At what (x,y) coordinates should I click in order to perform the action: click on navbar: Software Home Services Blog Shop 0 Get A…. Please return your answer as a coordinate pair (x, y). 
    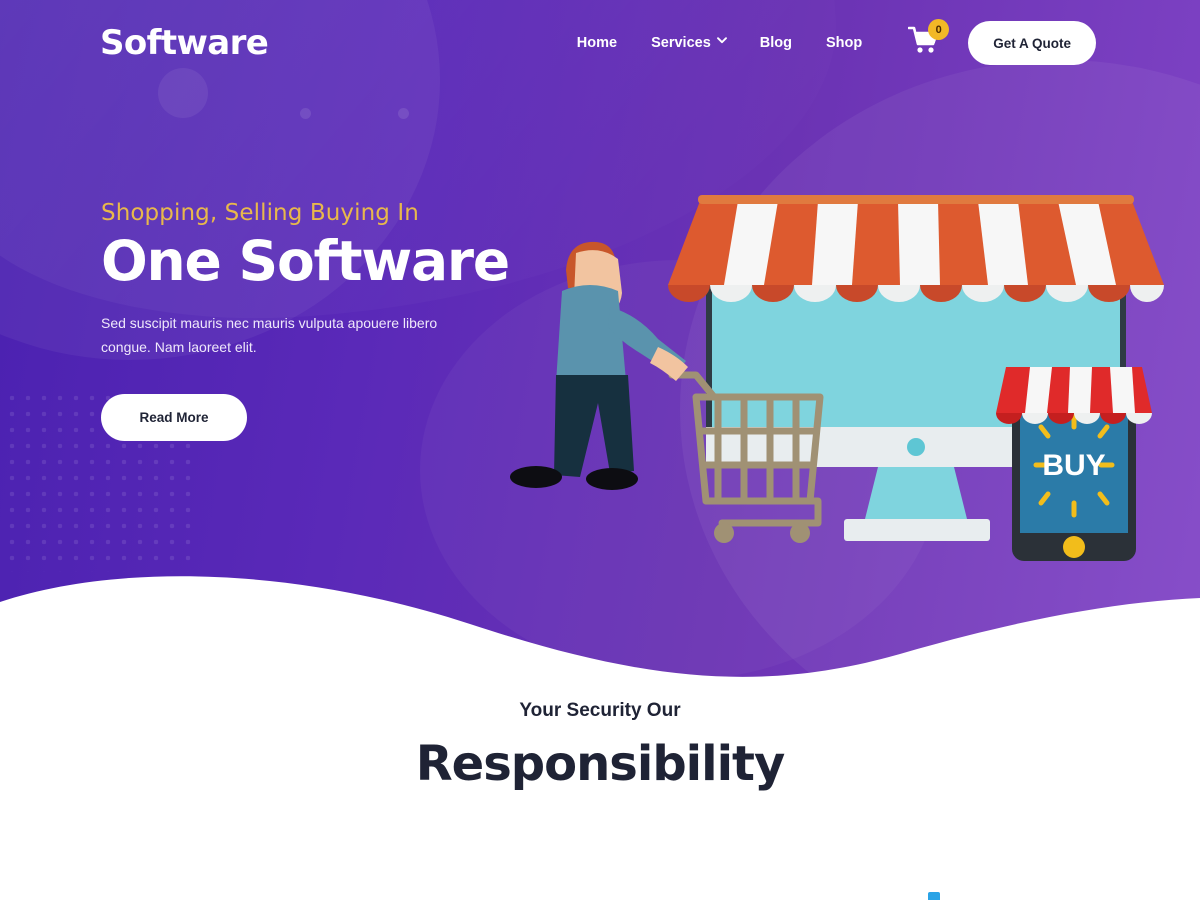
    Looking at the image, I should click on (600, 43).